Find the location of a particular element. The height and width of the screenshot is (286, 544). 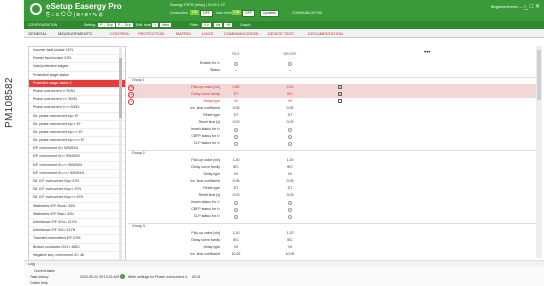

list-scrollbar is located at coordinates (120, 158).